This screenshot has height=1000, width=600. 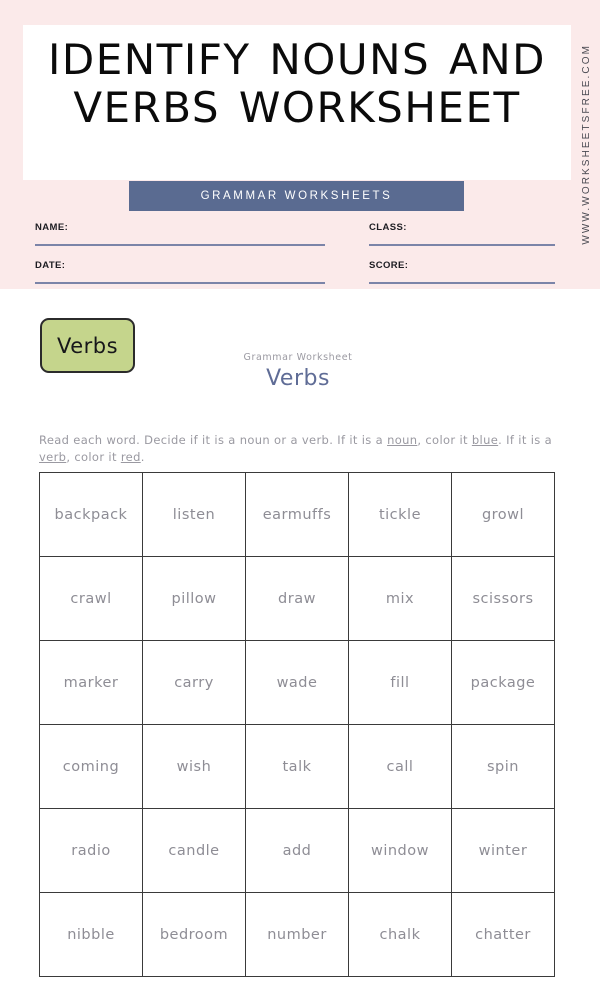 I want to click on word-cell: talk, so click(x=297, y=766).